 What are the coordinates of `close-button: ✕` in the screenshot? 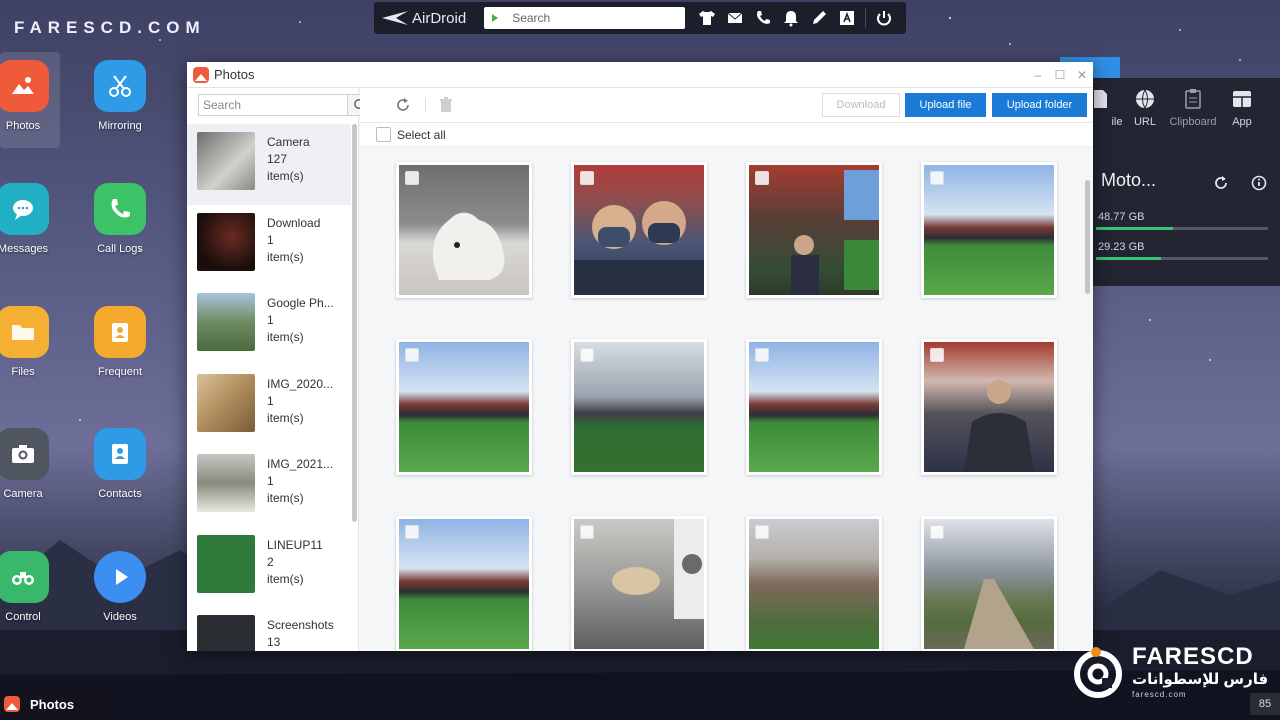 It's located at (1082, 75).